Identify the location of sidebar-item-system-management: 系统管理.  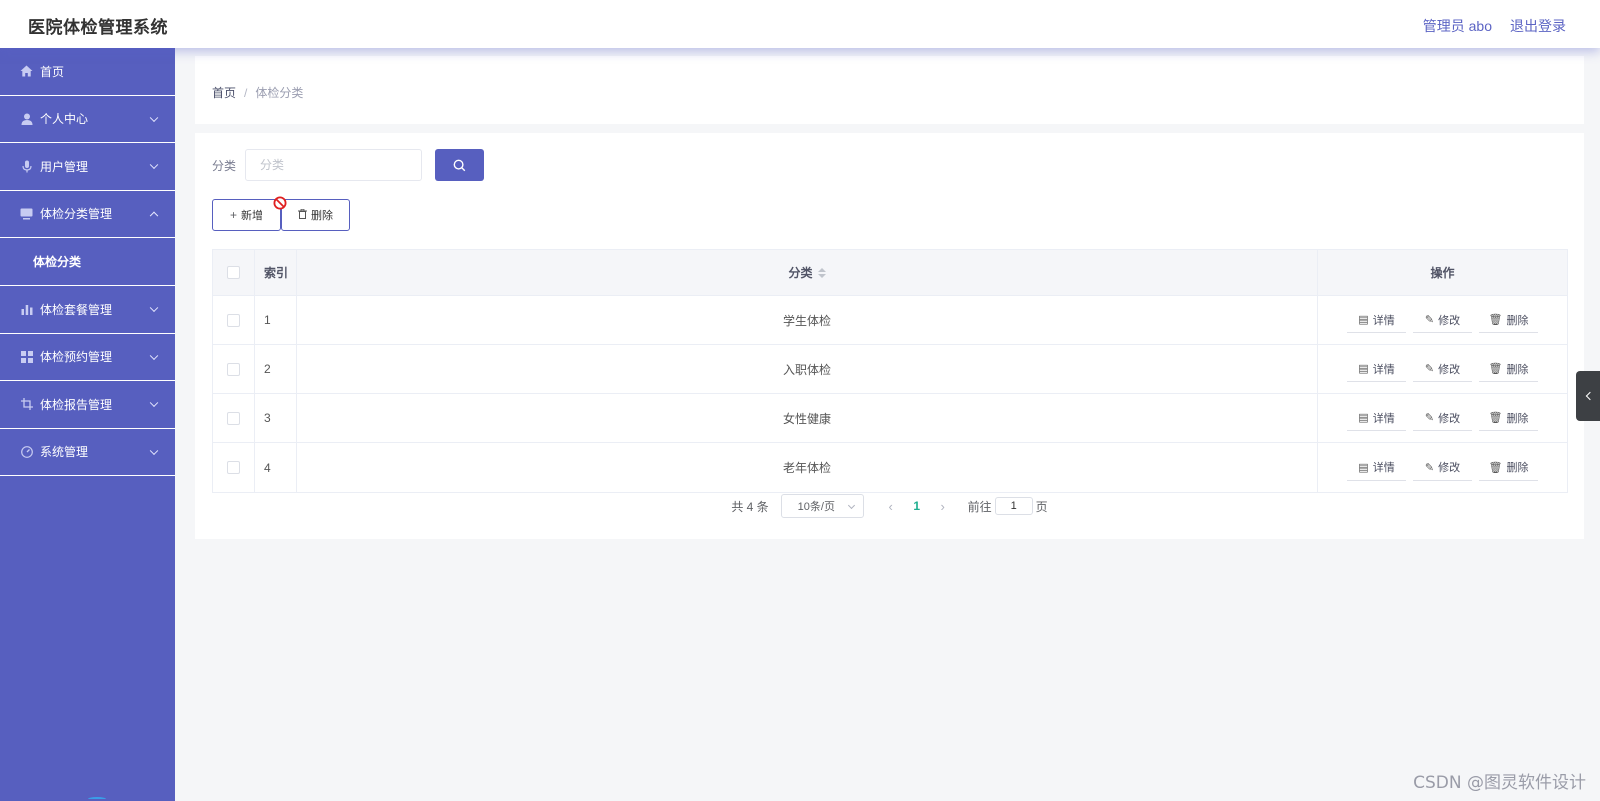
(87, 452).